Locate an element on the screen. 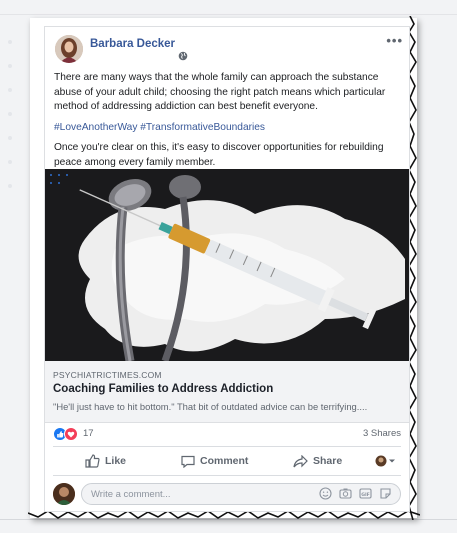 The height and width of the screenshot is (533, 457). background-edge-line is located at coordinates (228, 14).